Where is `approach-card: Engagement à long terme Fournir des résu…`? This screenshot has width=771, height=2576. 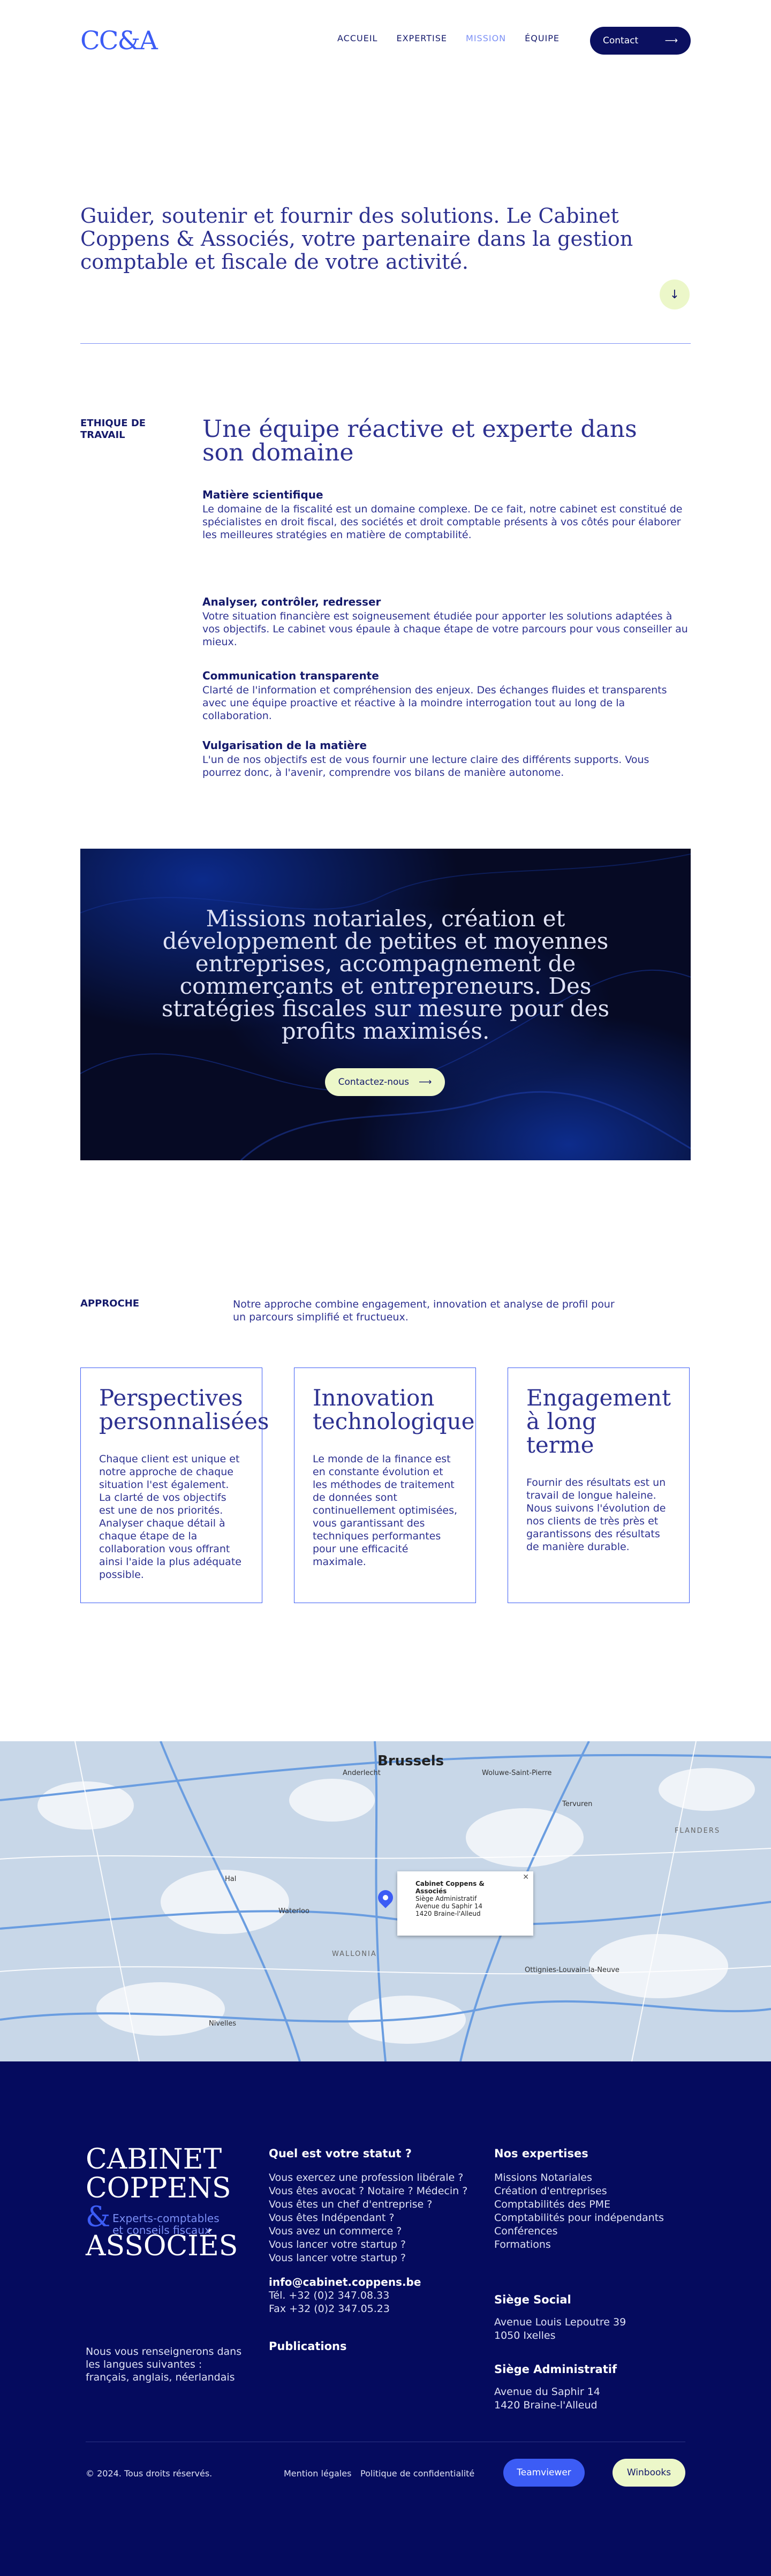
approach-card: Engagement à long terme Fournir des résu… is located at coordinates (599, 1485).